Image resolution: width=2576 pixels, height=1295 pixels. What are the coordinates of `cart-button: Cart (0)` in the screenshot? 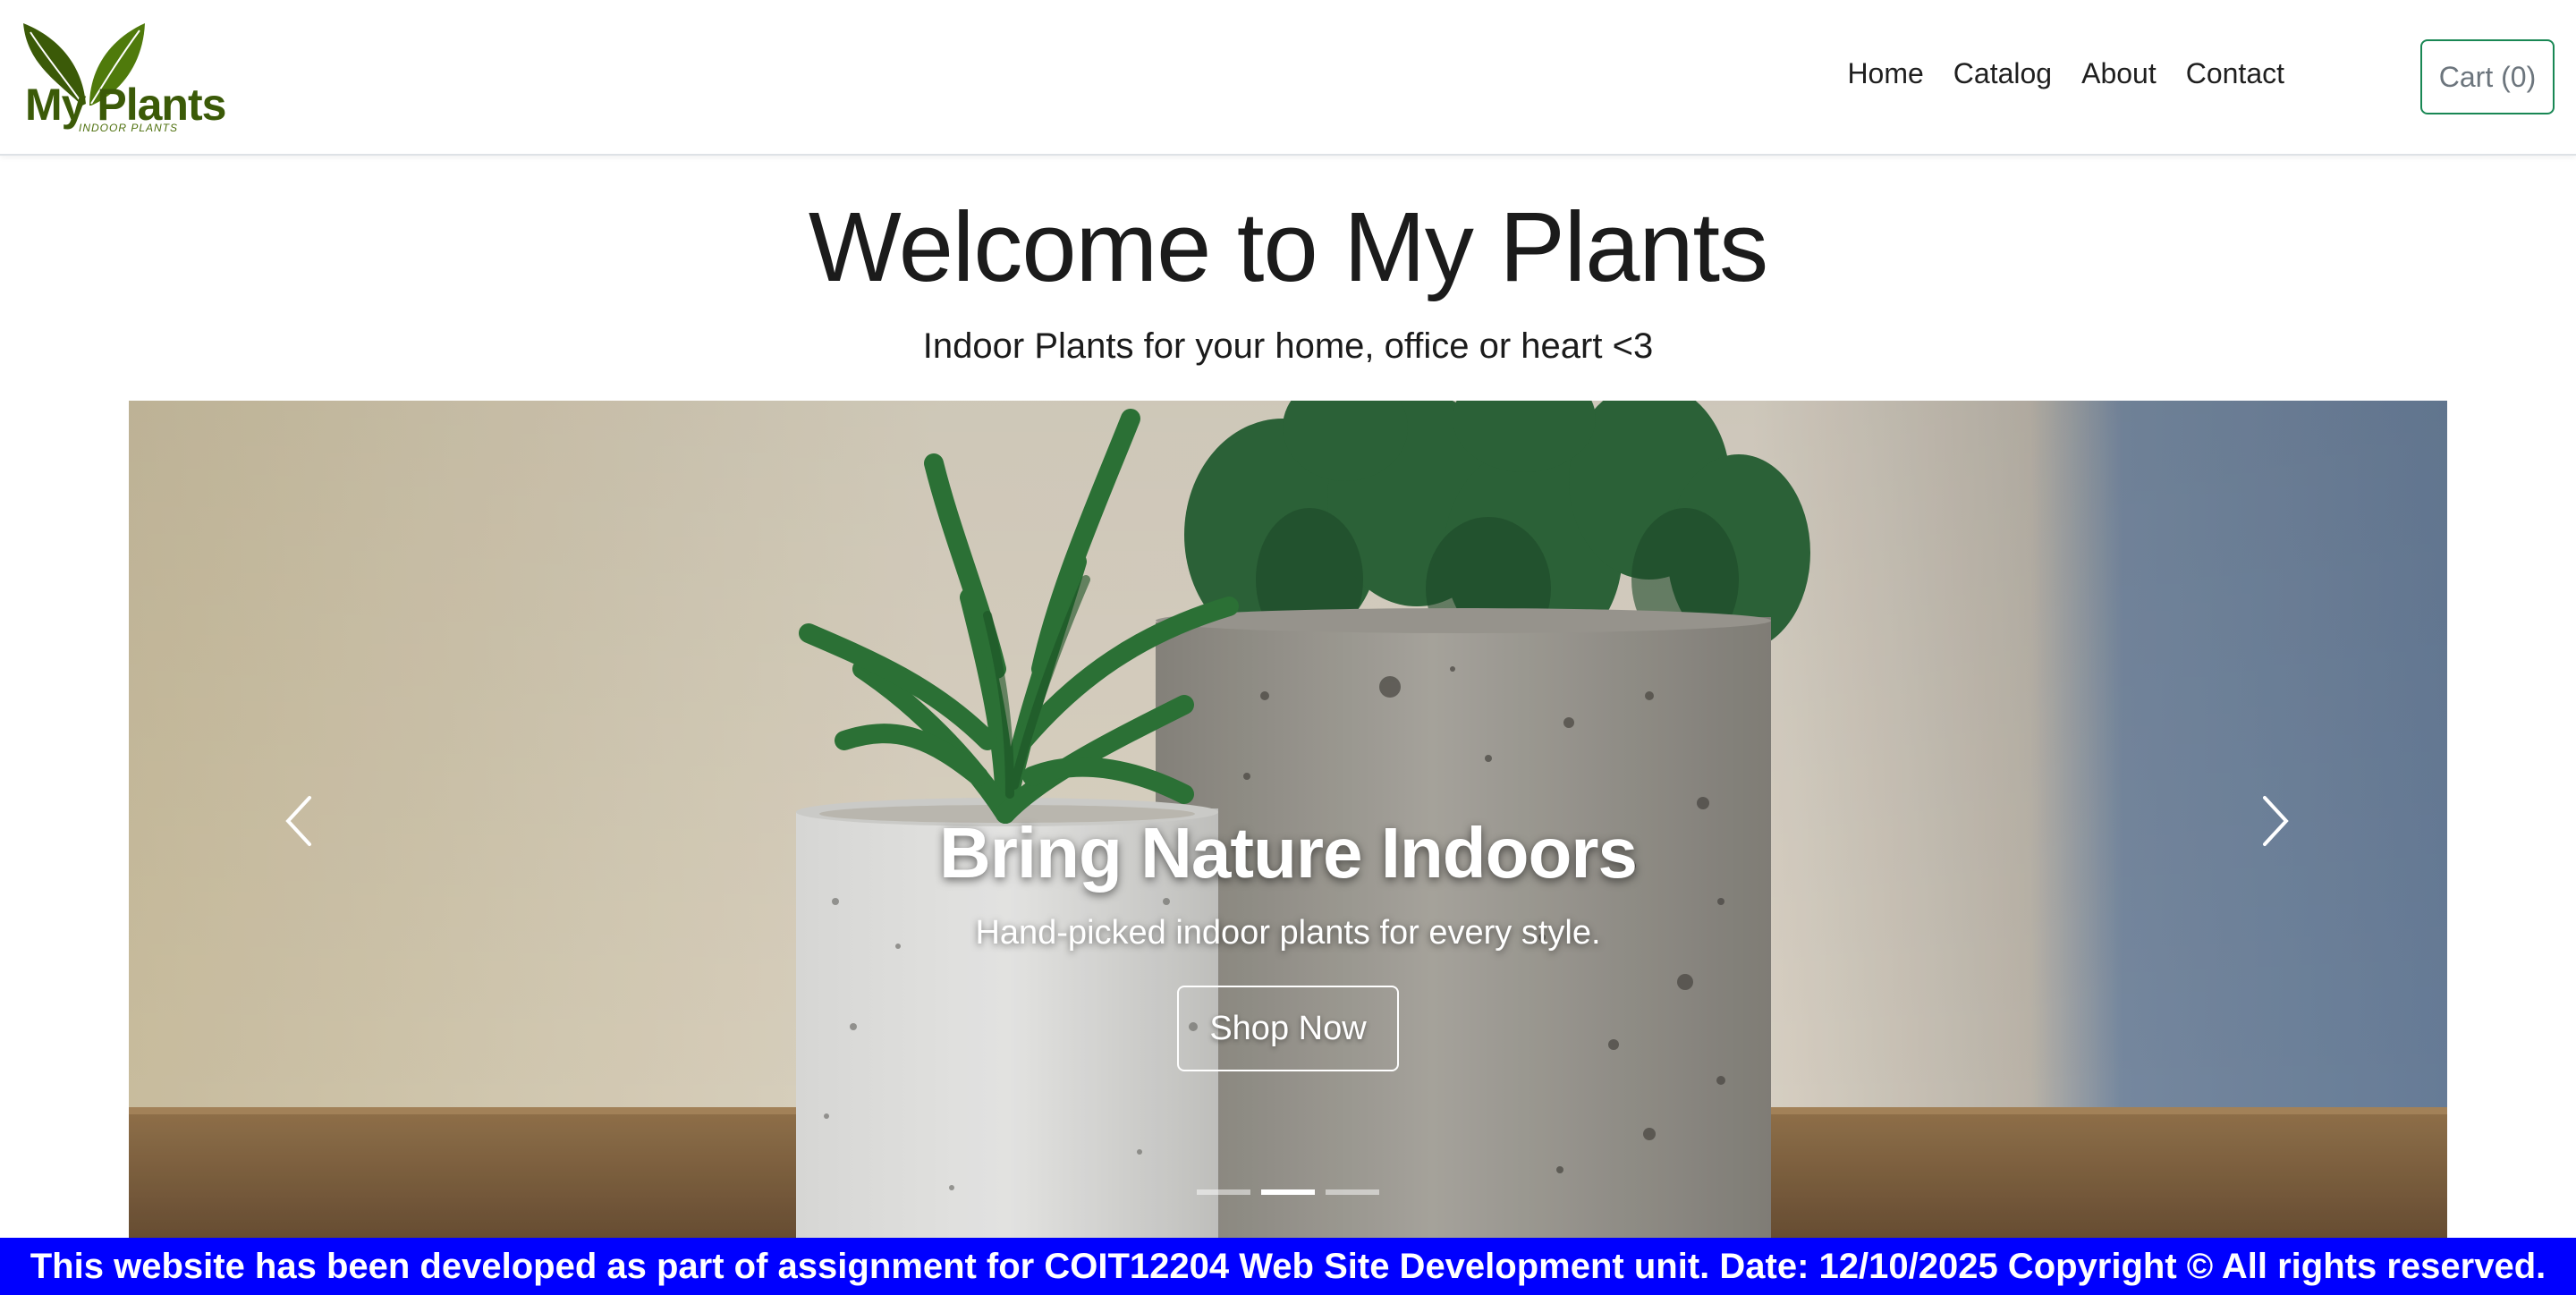 It's located at (2487, 76).